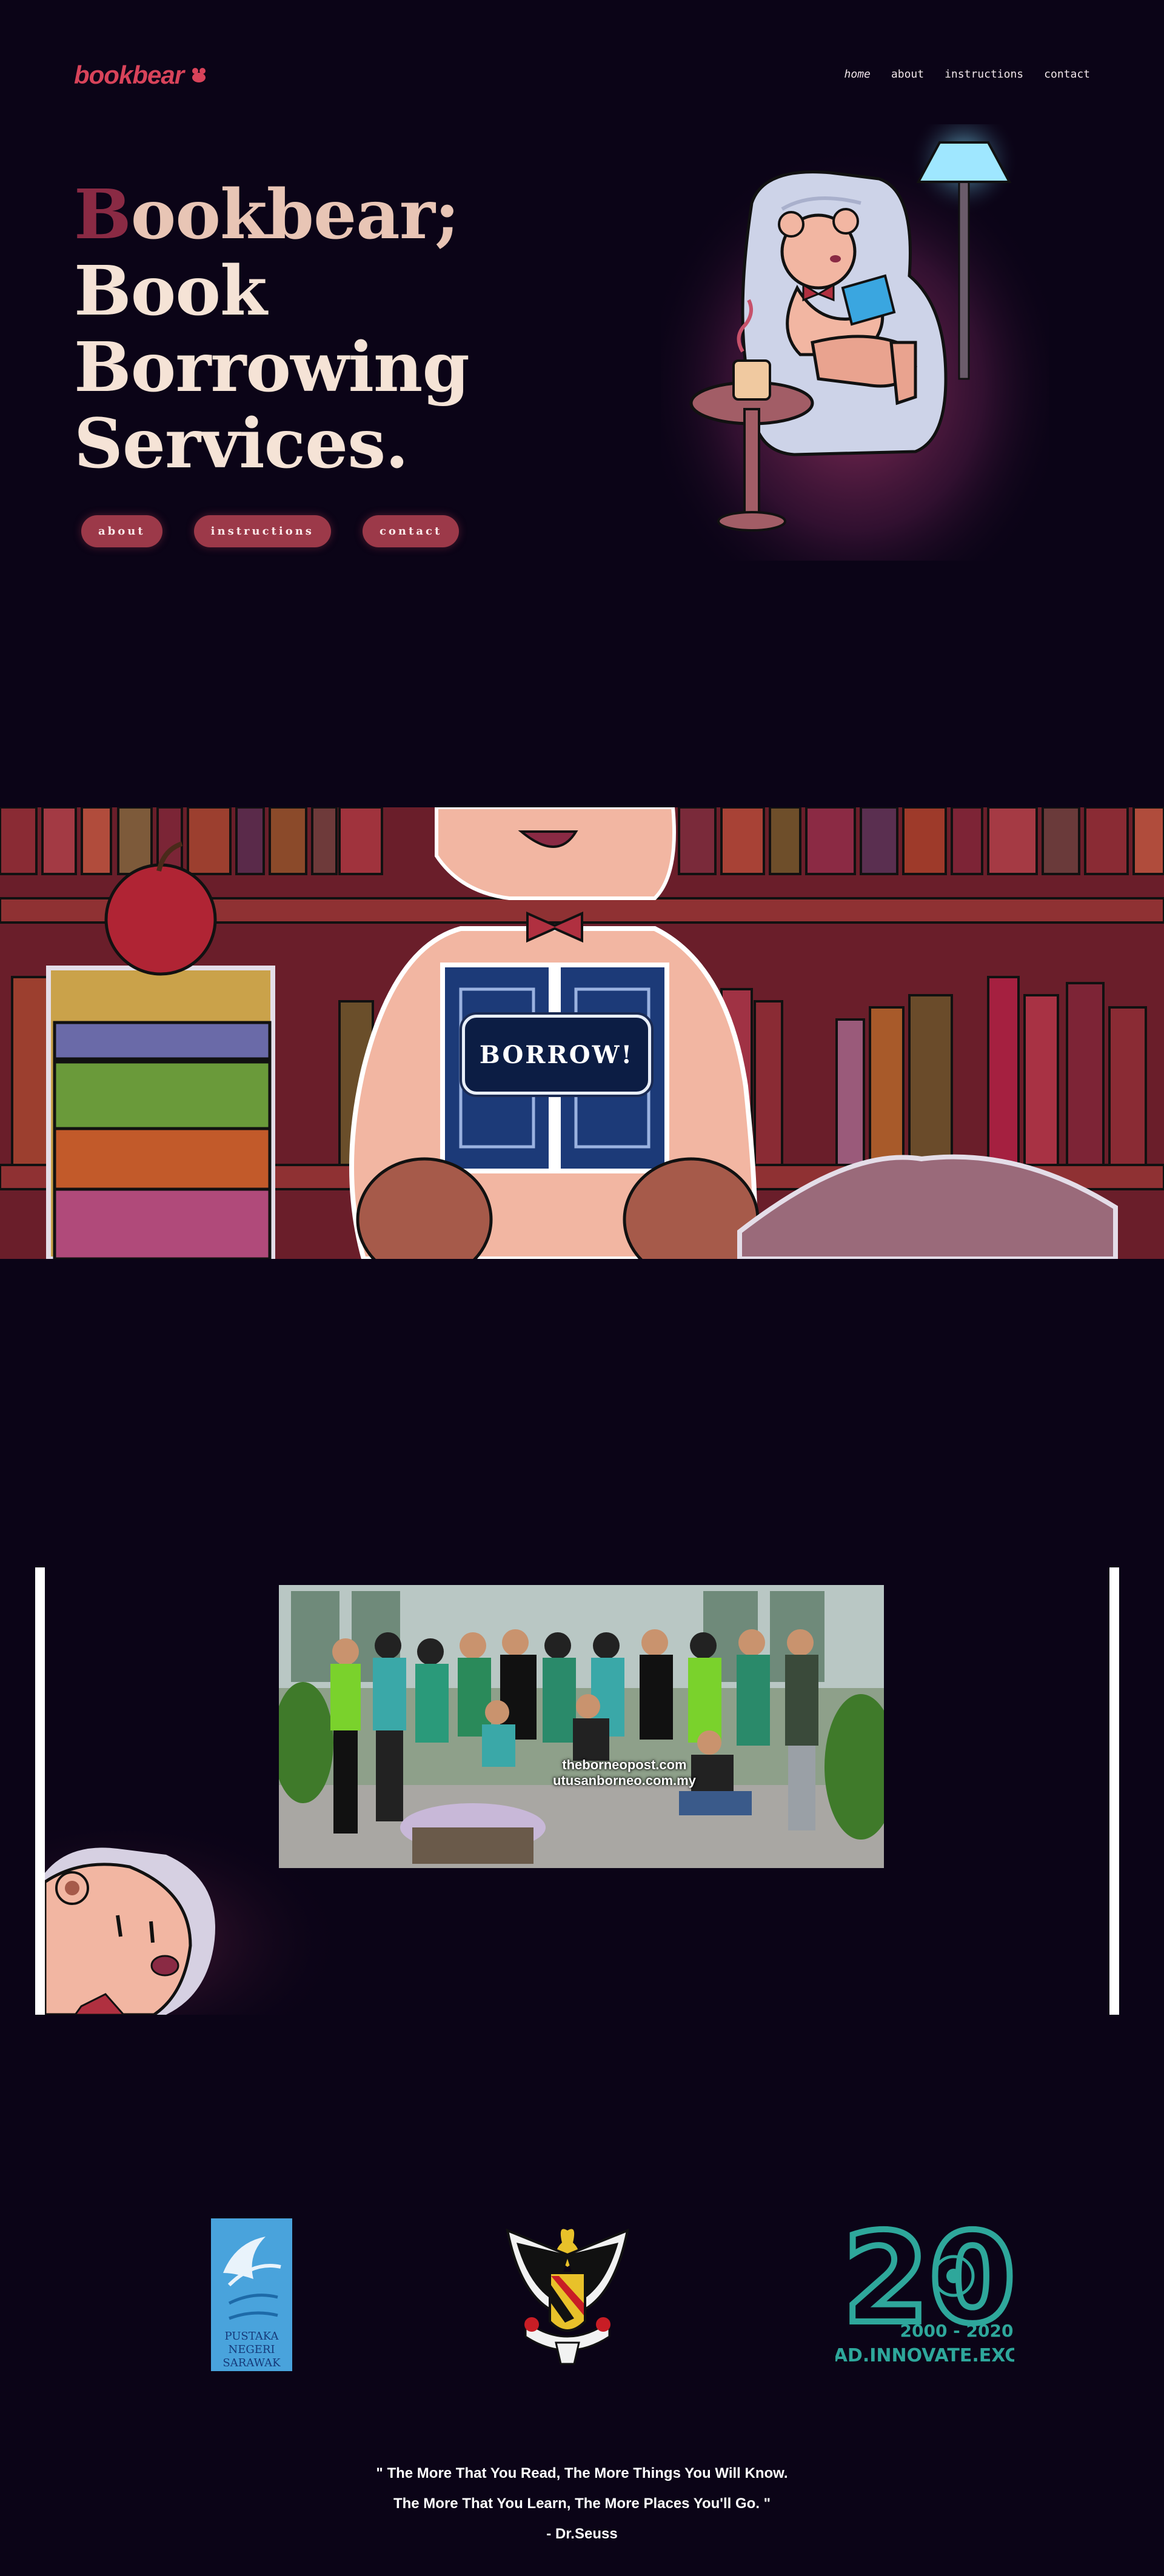 The height and width of the screenshot is (2576, 1164). I want to click on hero-title: Bookbear; Book Borrowing Services., so click(272, 329).